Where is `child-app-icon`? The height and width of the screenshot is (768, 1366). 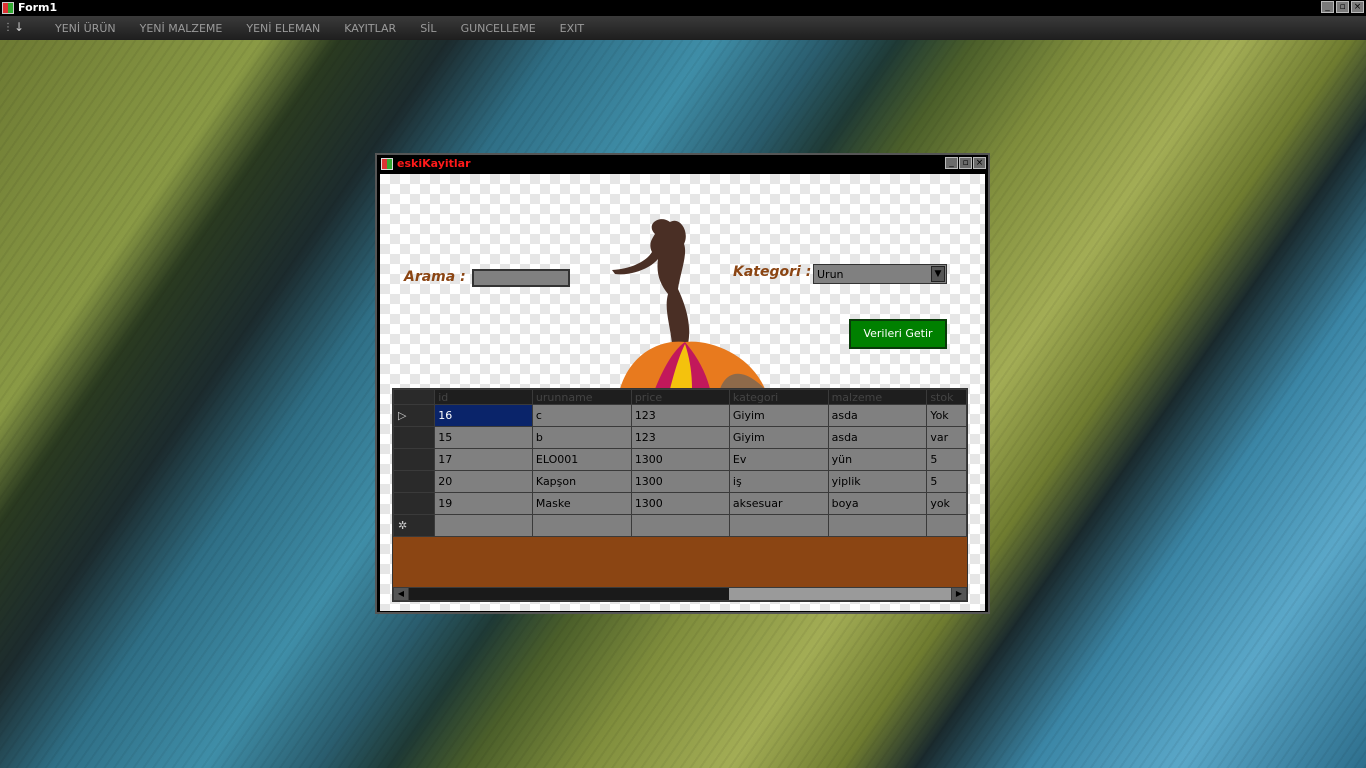
child-app-icon is located at coordinates (387, 164).